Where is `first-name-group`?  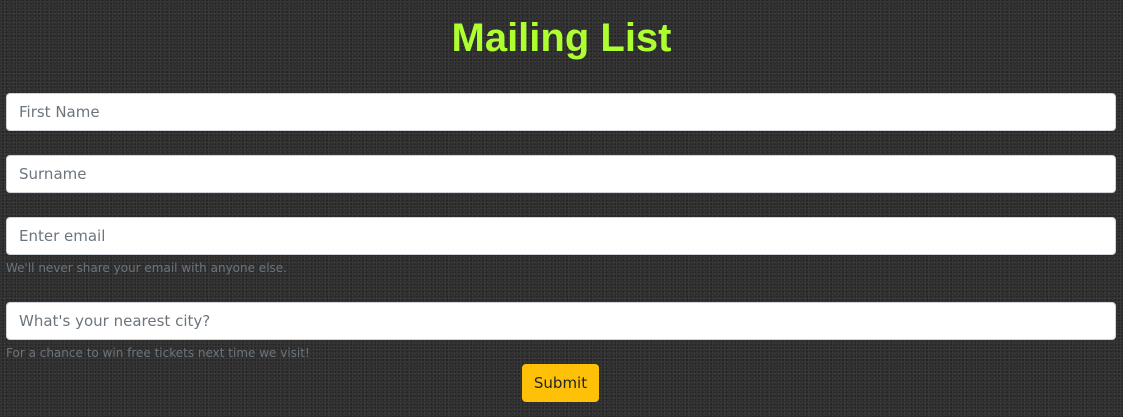
first-name-group is located at coordinates (561, 112).